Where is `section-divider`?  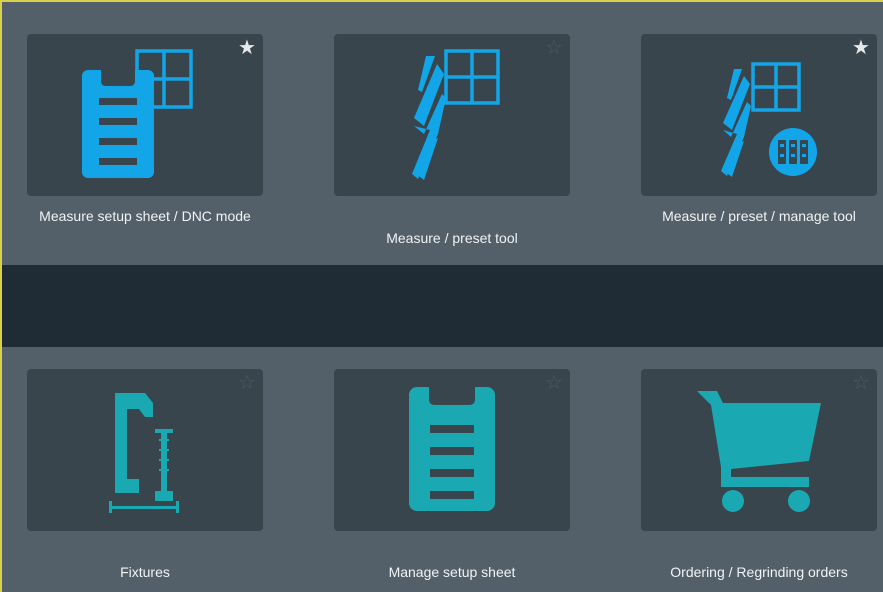 section-divider is located at coordinates (442, 306).